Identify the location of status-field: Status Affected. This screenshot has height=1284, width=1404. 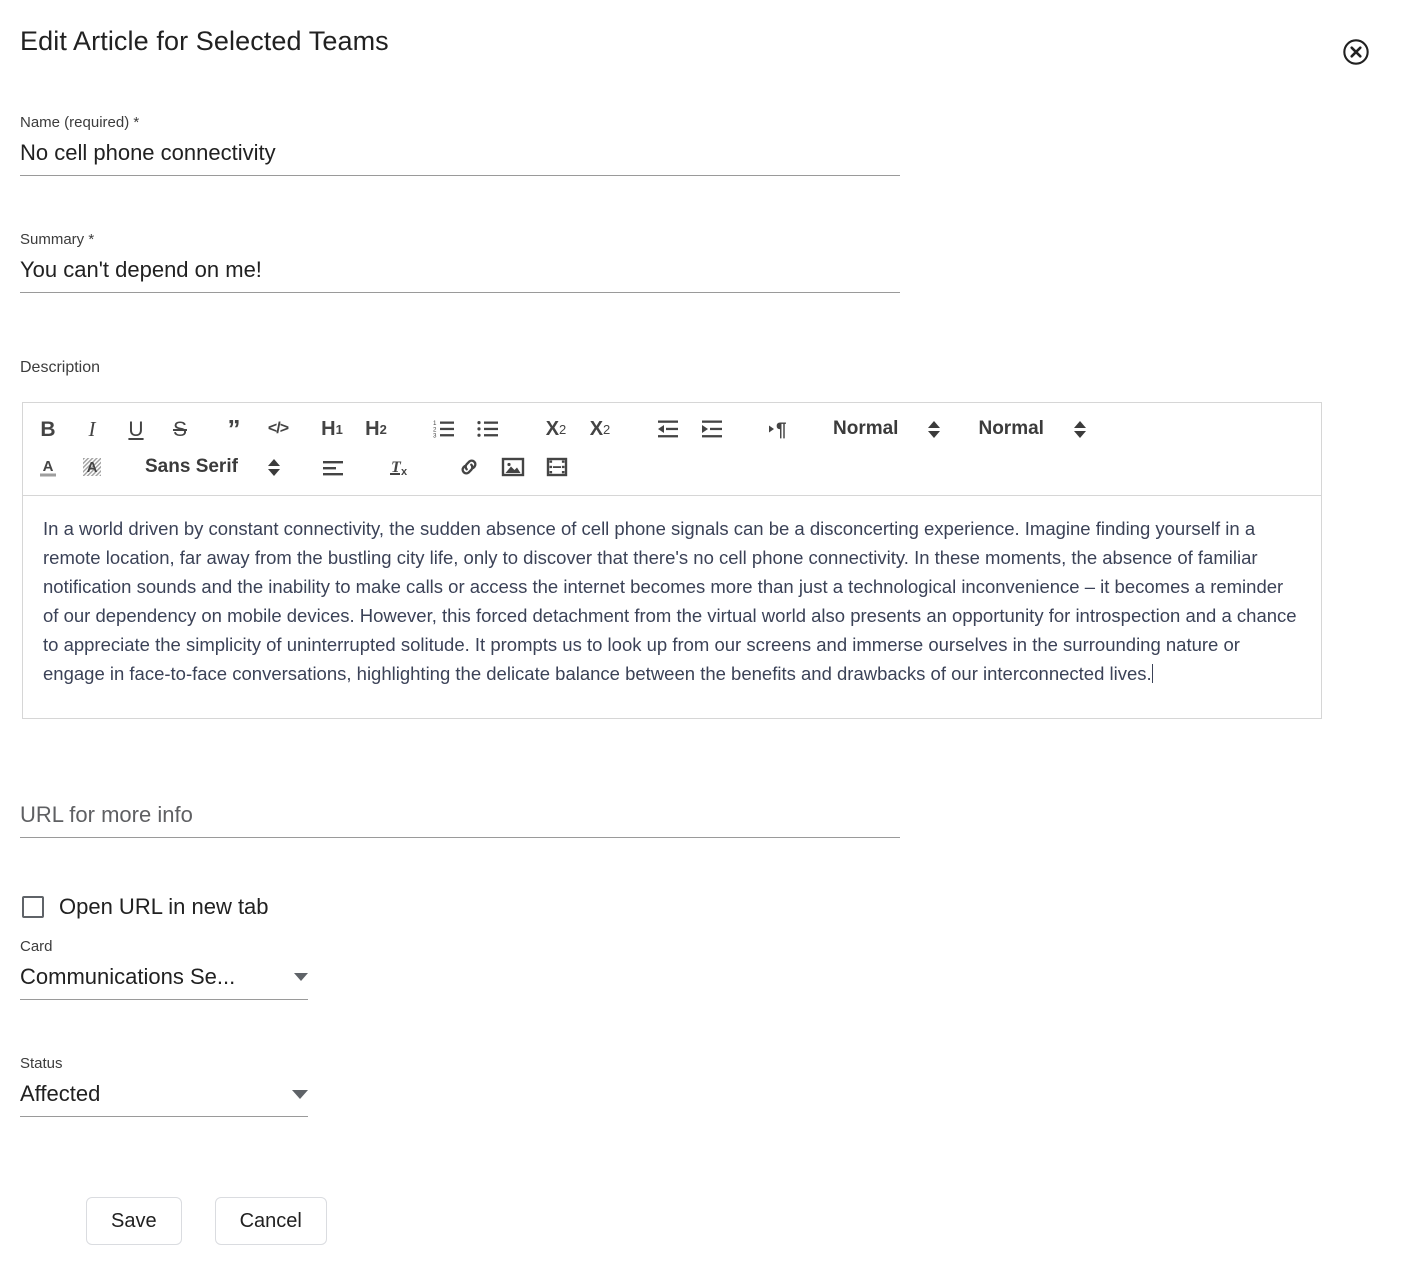
(164, 1086).